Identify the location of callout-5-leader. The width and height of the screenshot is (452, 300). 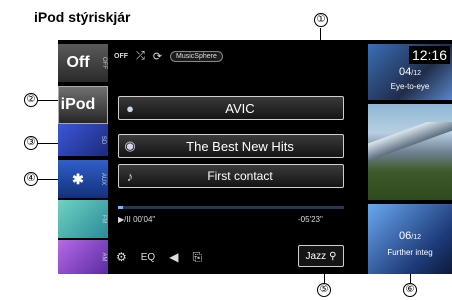
(324, 278).